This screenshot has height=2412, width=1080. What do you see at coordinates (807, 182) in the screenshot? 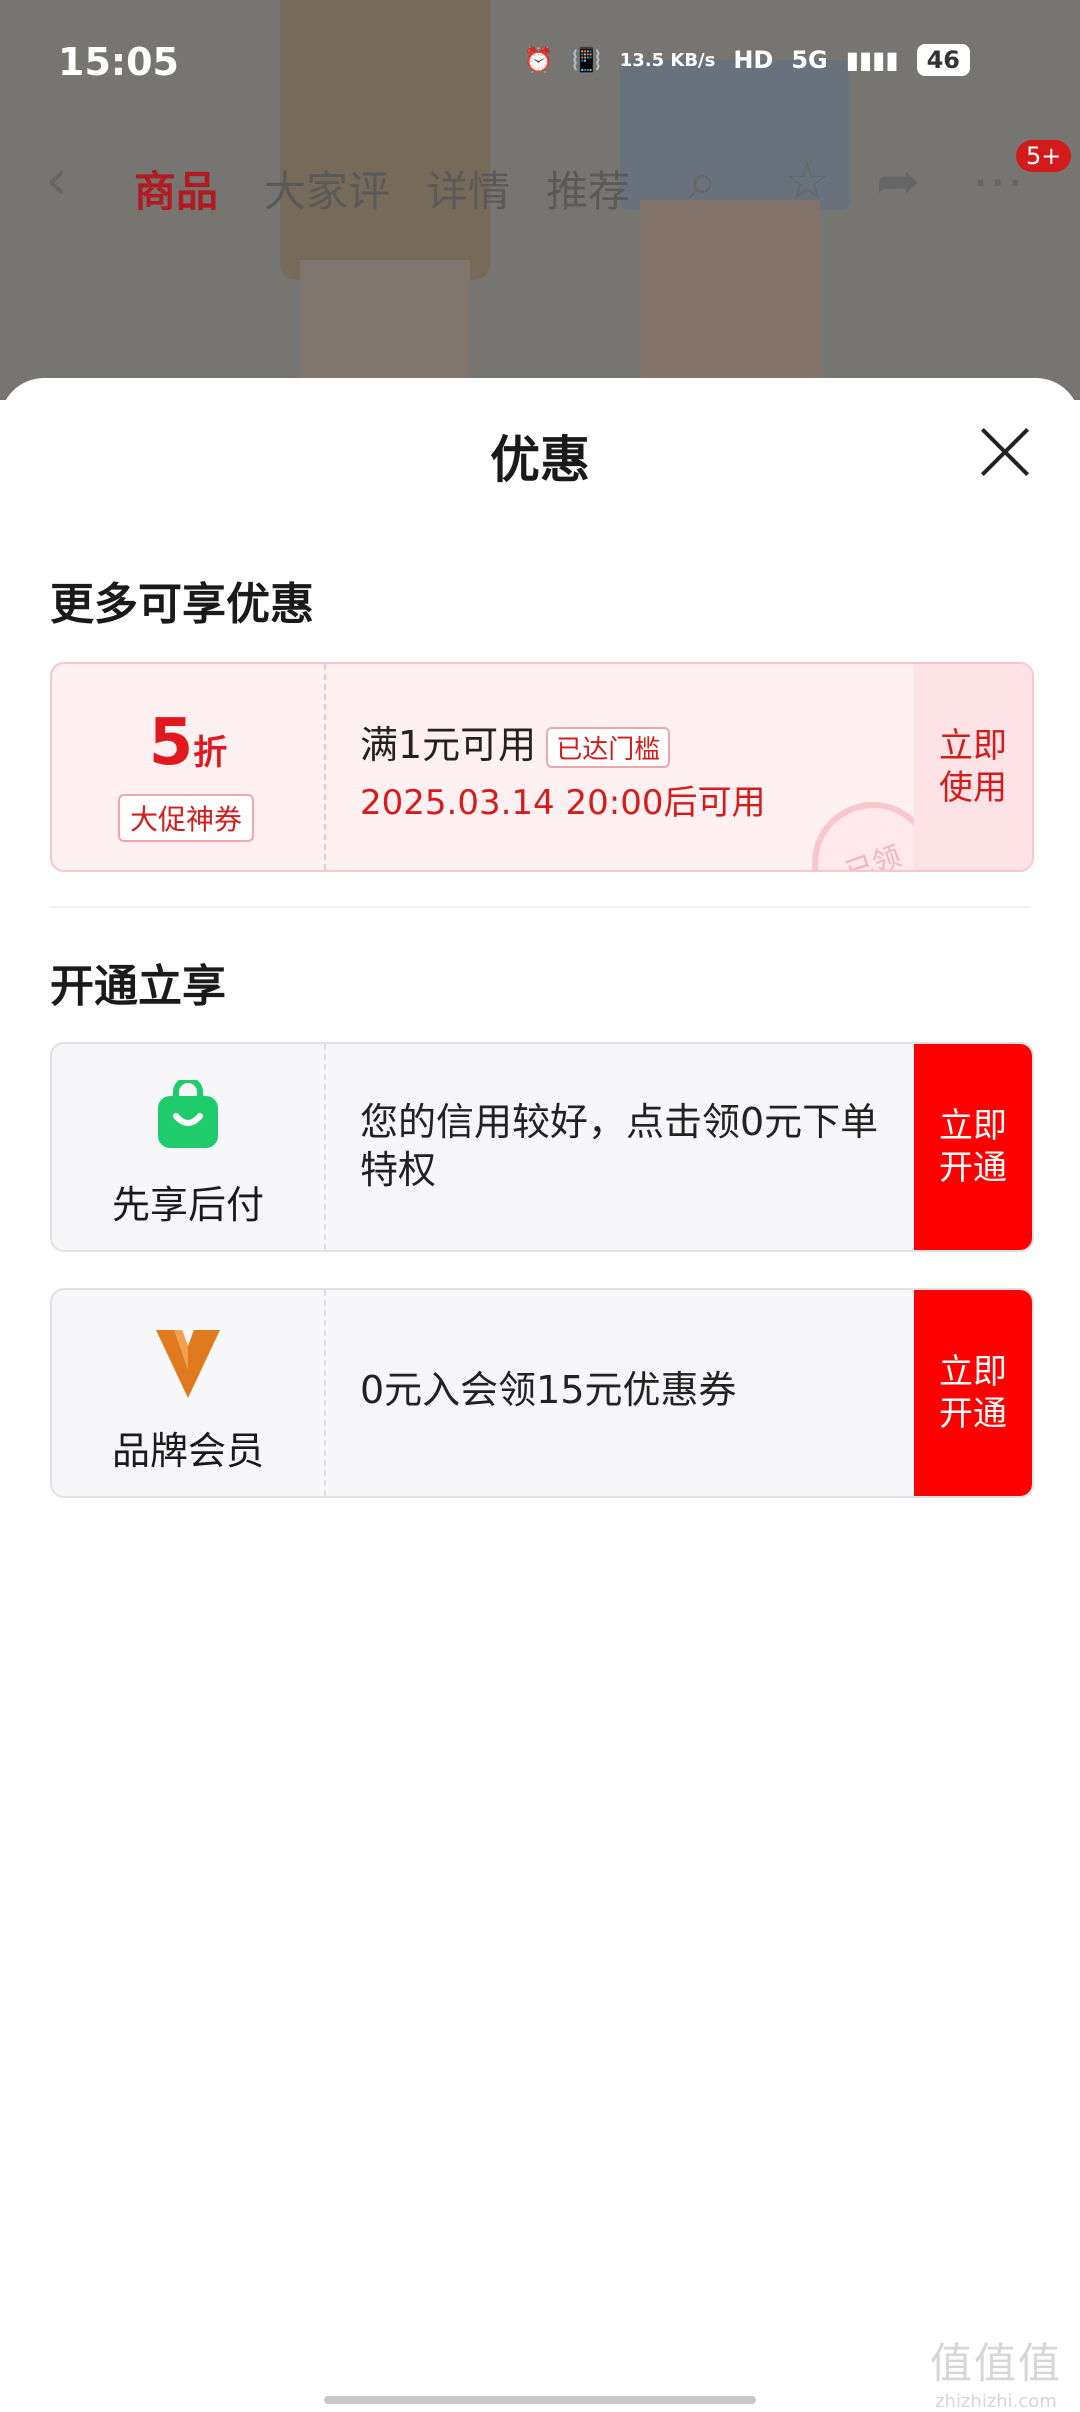
I see `star-icon: ☆` at bounding box center [807, 182].